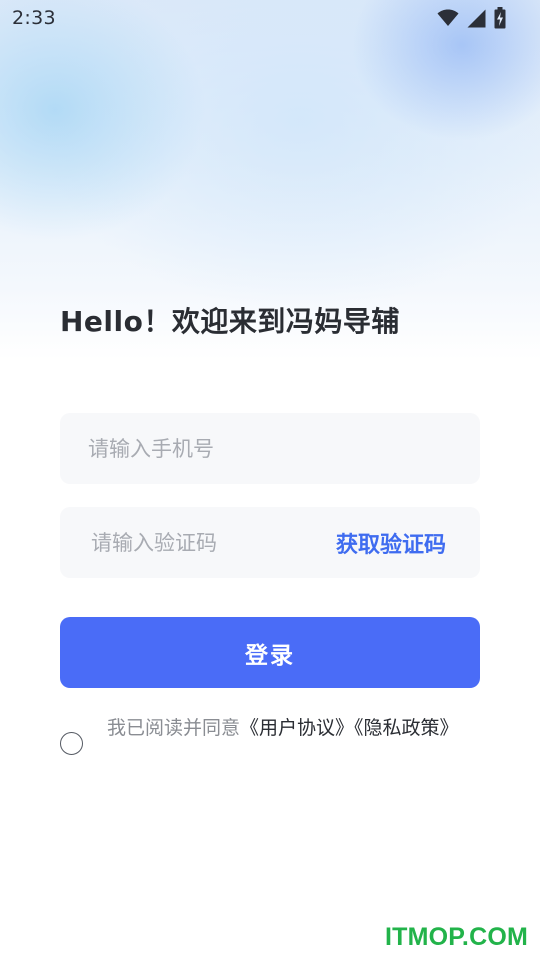  I want to click on privacy-policy-link: 《隐私政策》, so click(406, 728).